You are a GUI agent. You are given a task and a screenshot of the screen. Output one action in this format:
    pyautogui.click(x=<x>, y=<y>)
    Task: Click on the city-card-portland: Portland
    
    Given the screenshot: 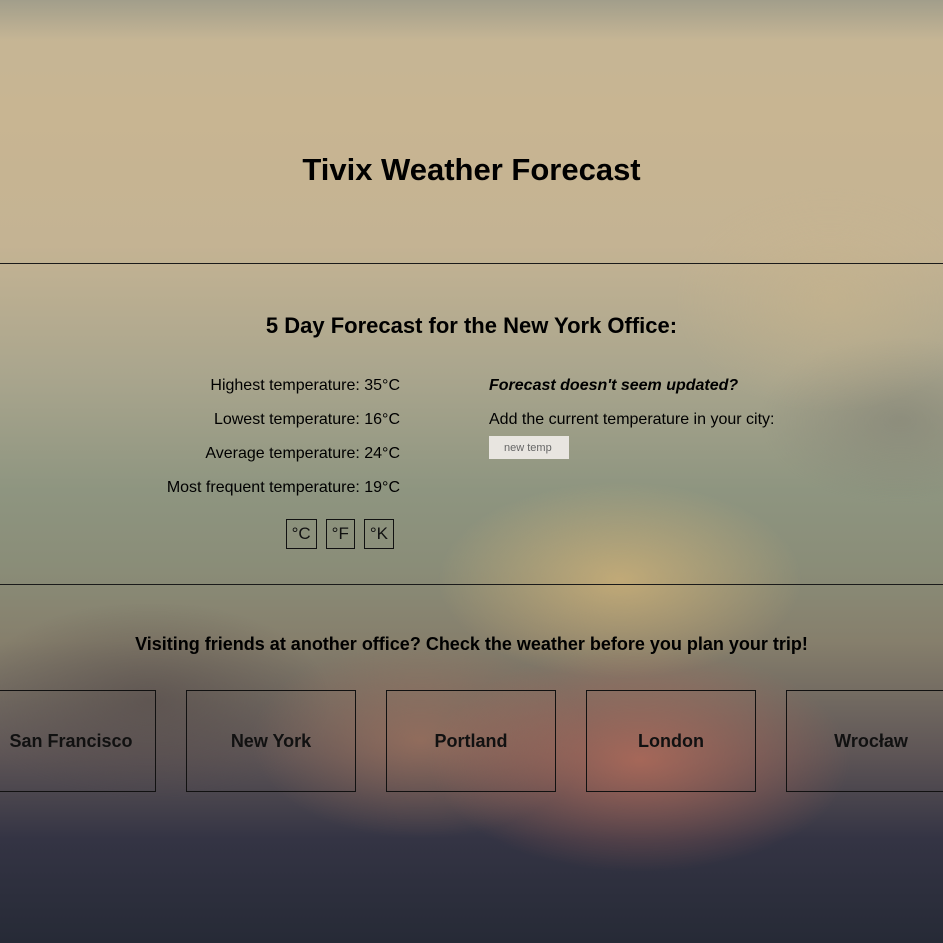 What is the action you would take?
    pyautogui.click(x=471, y=741)
    